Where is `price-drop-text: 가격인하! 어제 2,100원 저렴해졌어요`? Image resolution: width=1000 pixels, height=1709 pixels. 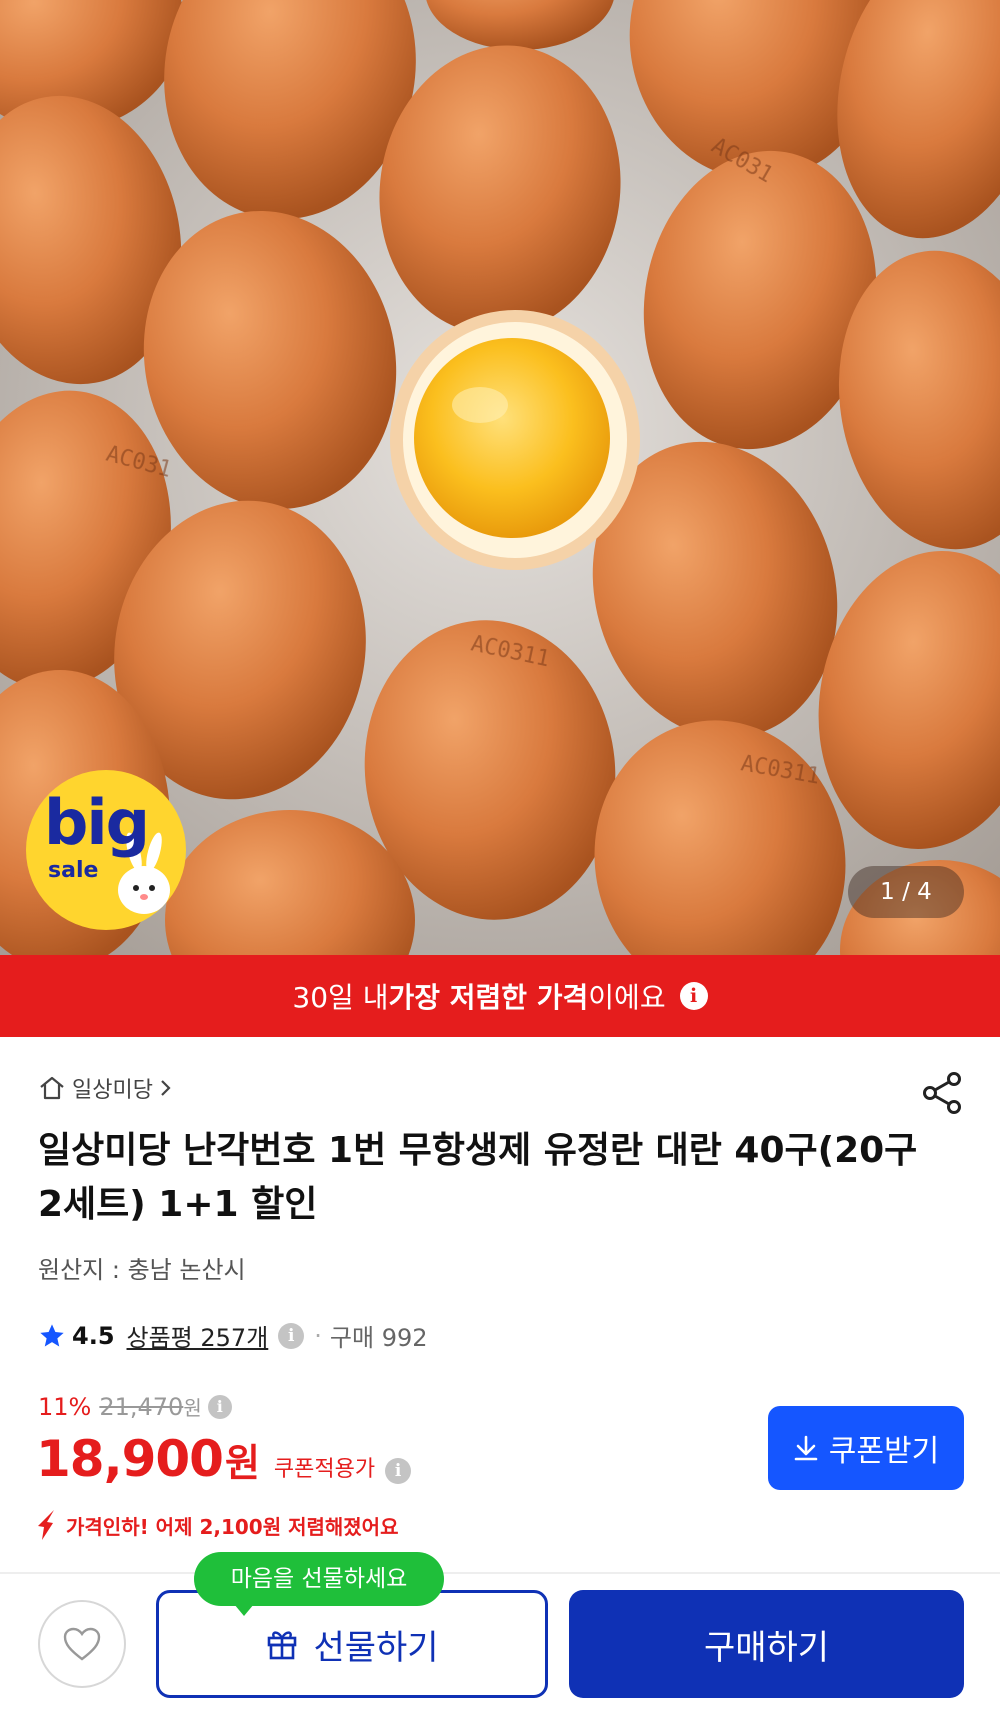 price-drop-text: 가격인하! 어제 2,100원 저렴해졌어요 is located at coordinates (232, 1526).